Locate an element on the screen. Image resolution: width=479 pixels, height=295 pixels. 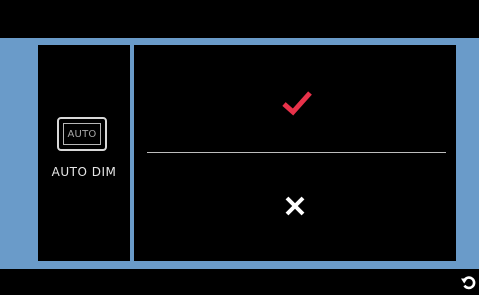
options-separator is located at coordinates (296, 152).